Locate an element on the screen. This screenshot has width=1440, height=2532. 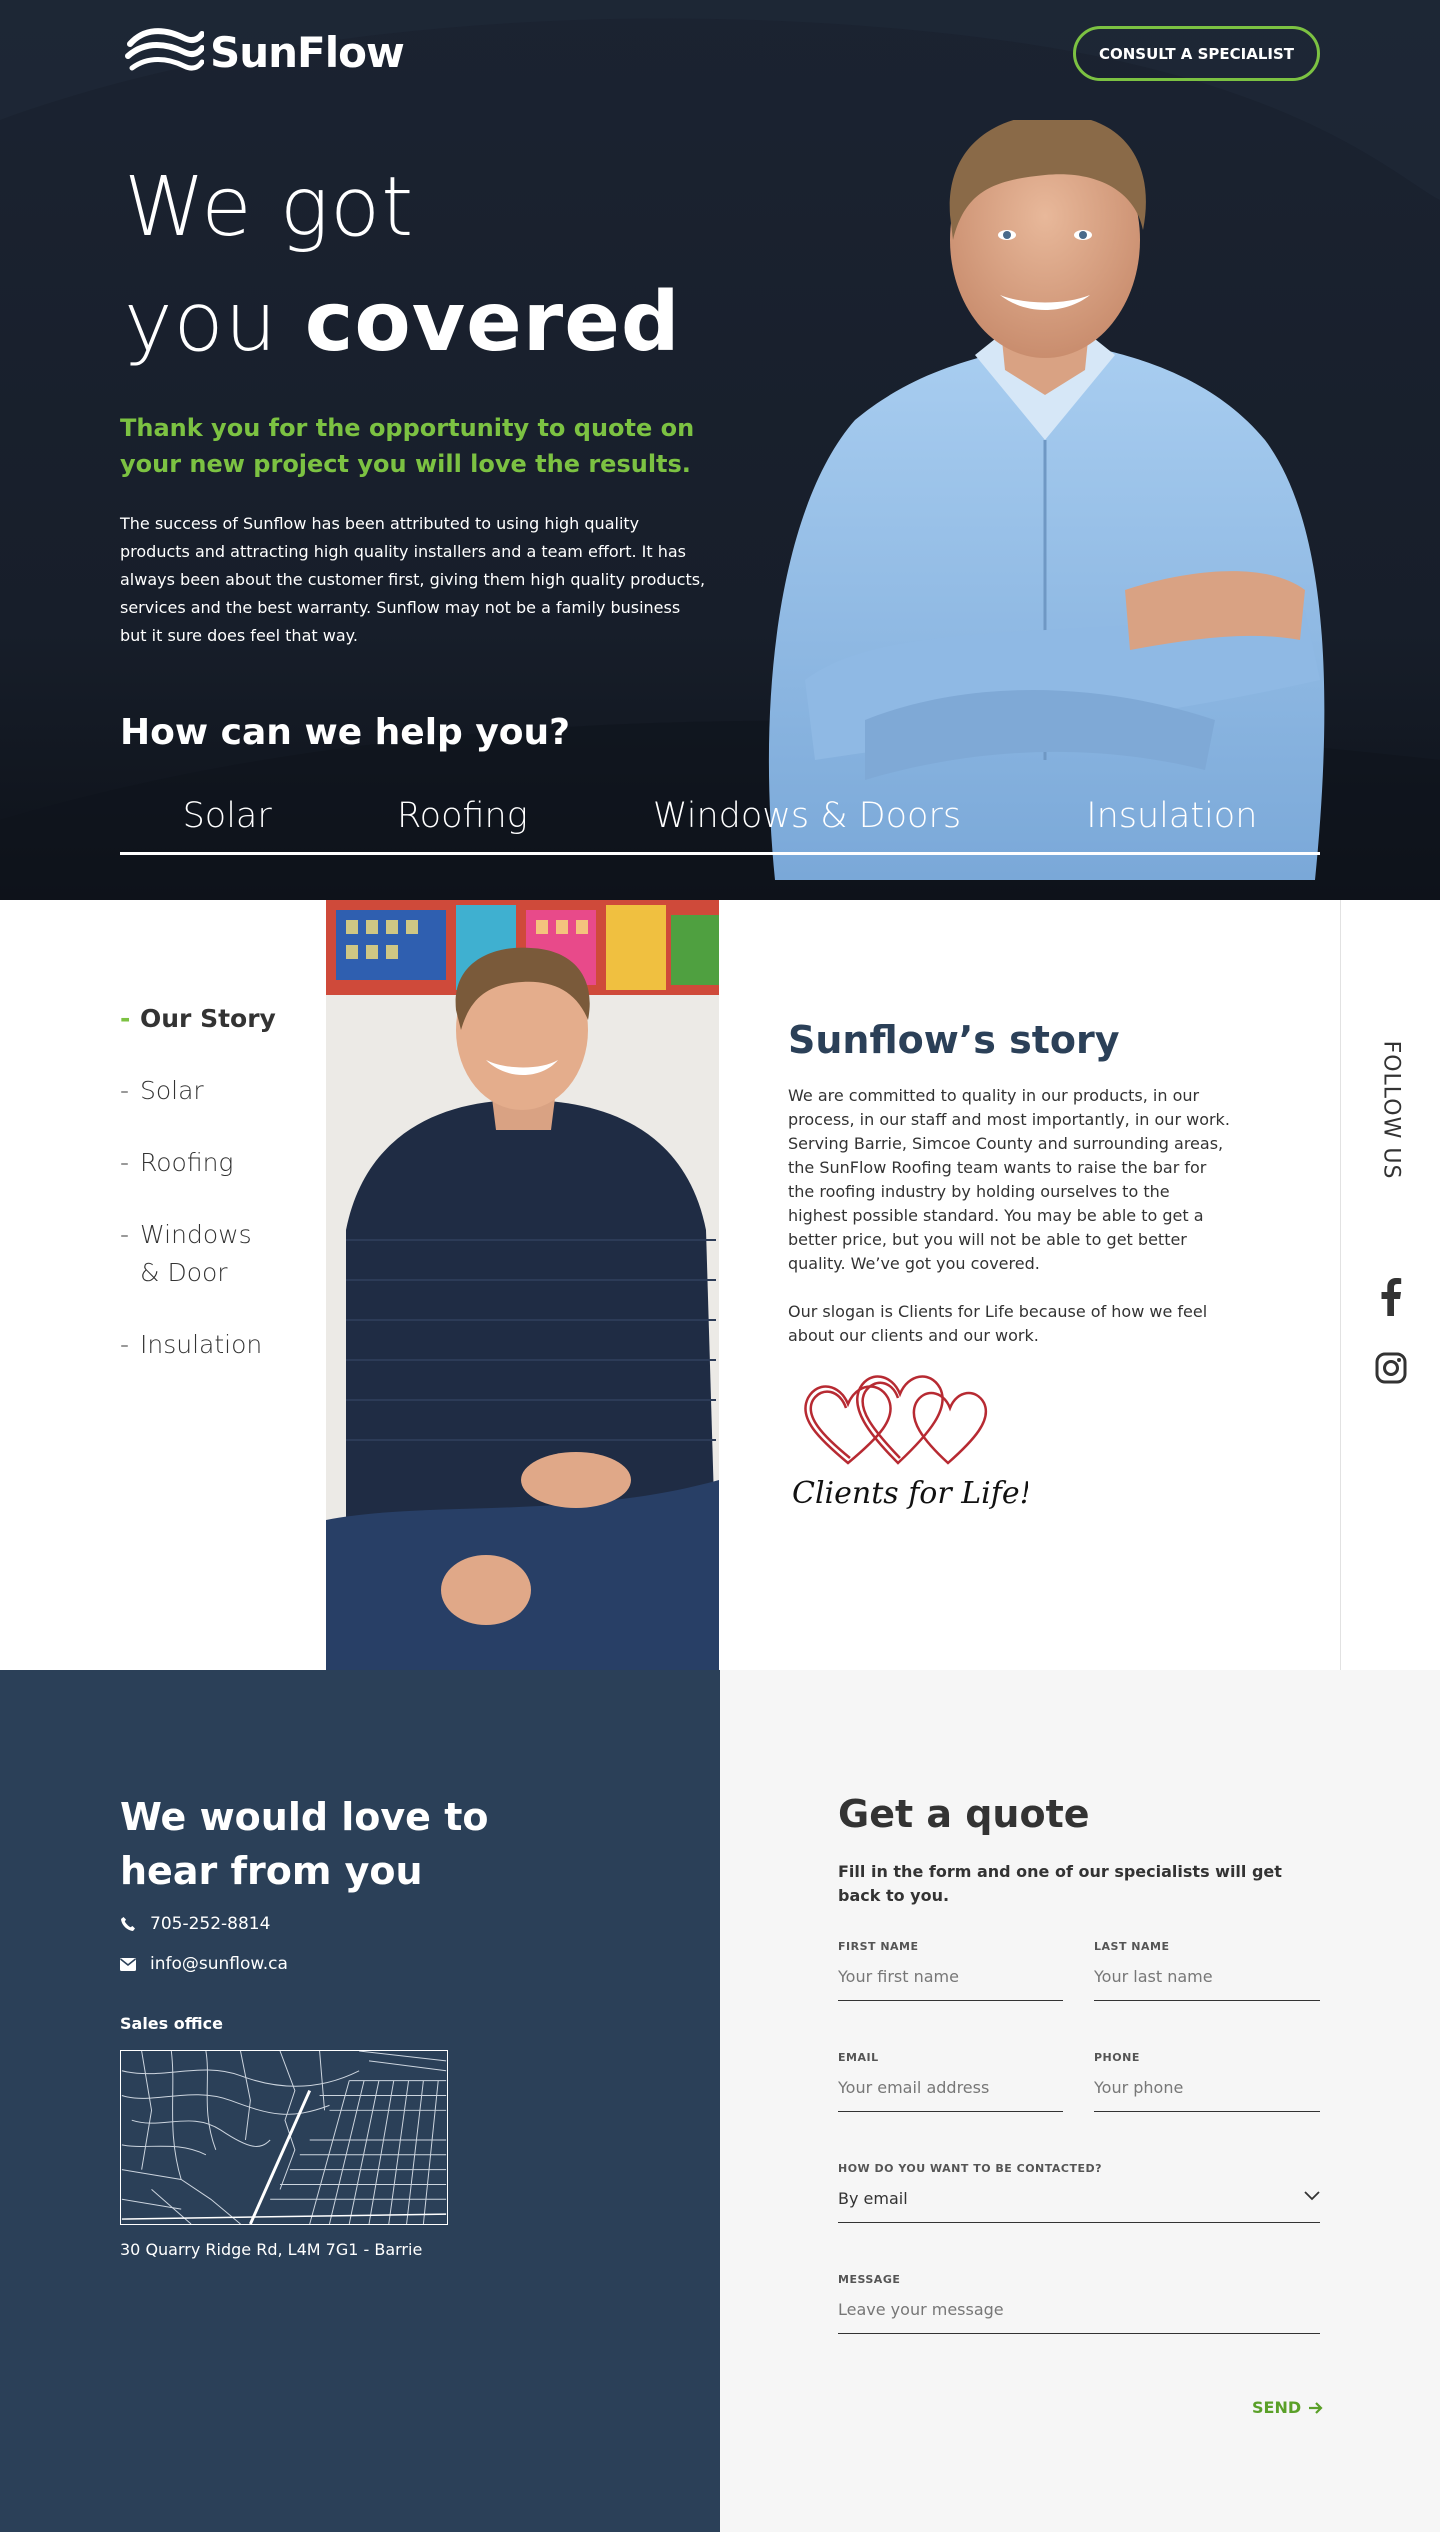
phone-icon is located at coordinates (128, 1924).